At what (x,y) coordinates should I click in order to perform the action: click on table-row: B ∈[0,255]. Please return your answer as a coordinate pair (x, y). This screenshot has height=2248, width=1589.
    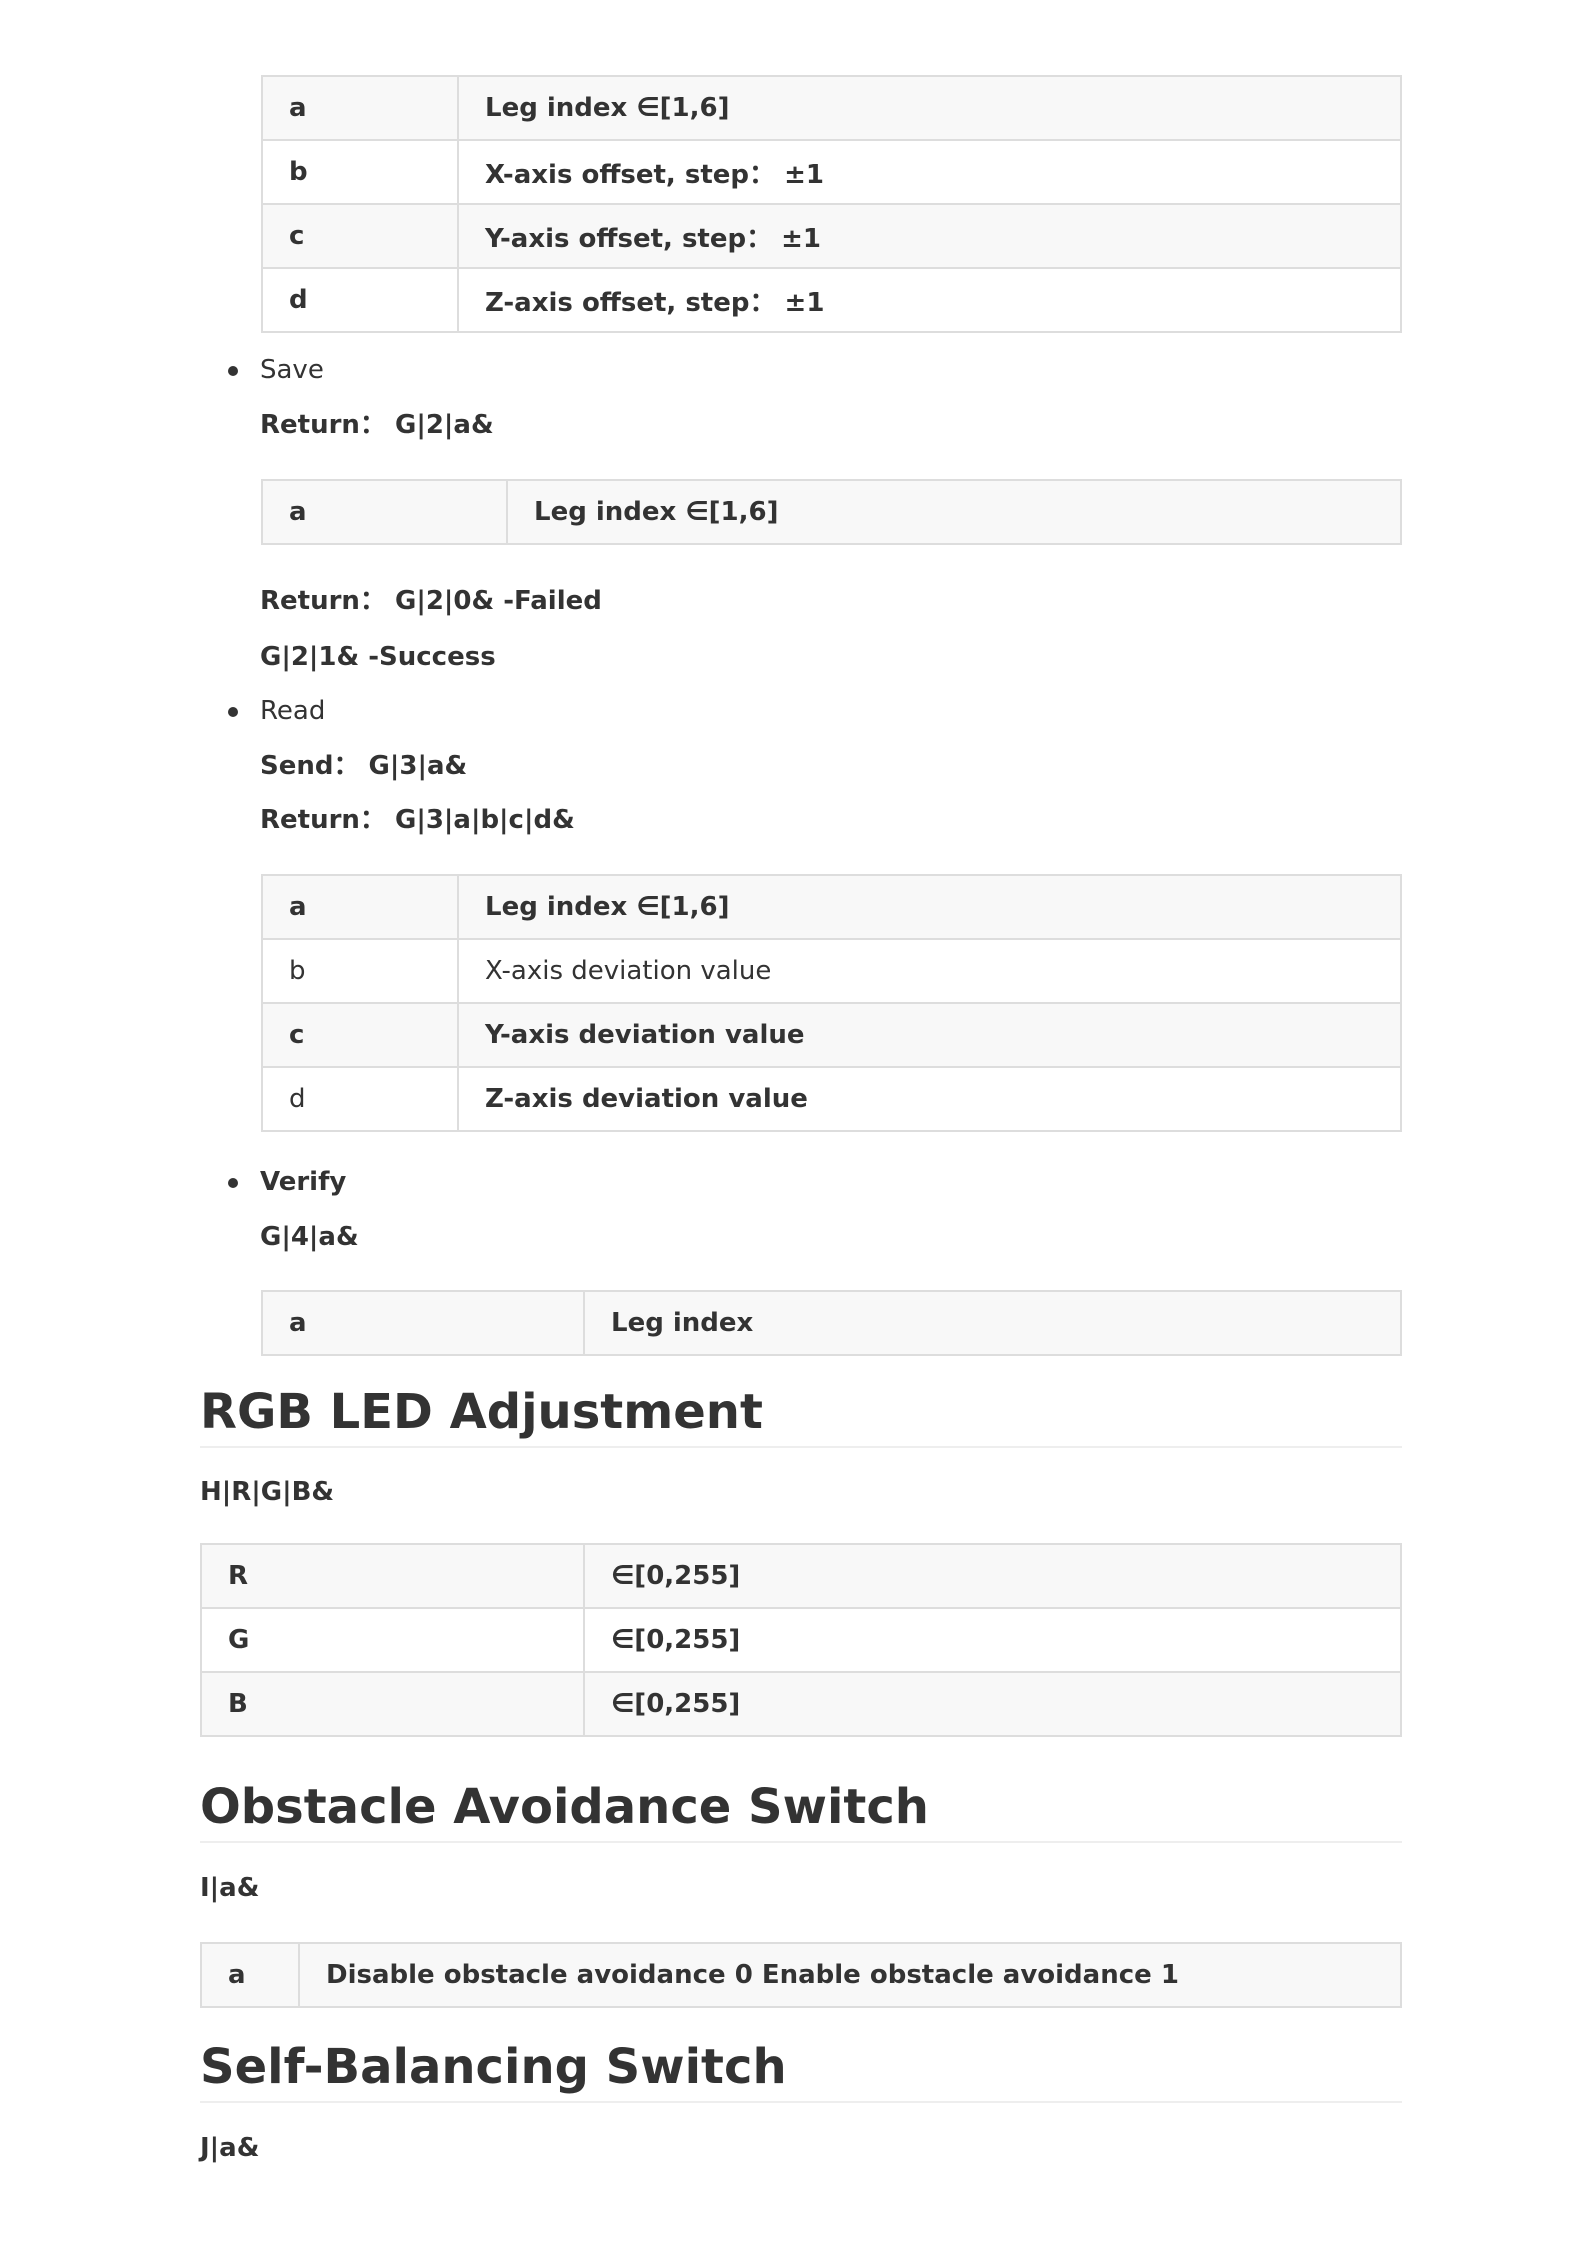
    Looking at the image, I should click on (801, 1704).